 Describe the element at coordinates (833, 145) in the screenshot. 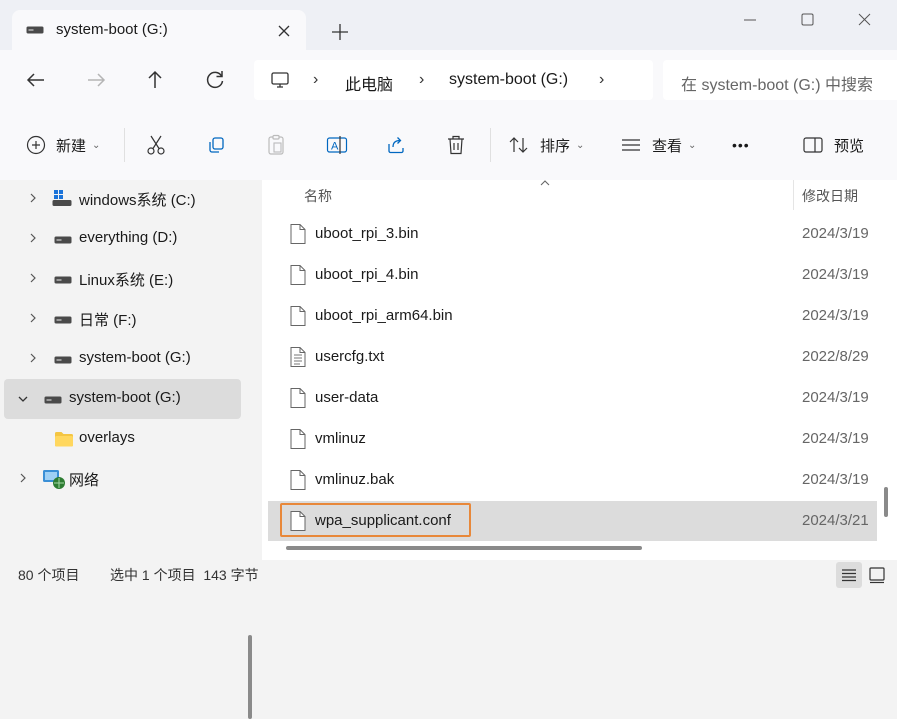

I see `preview-button: 预览` at that location.